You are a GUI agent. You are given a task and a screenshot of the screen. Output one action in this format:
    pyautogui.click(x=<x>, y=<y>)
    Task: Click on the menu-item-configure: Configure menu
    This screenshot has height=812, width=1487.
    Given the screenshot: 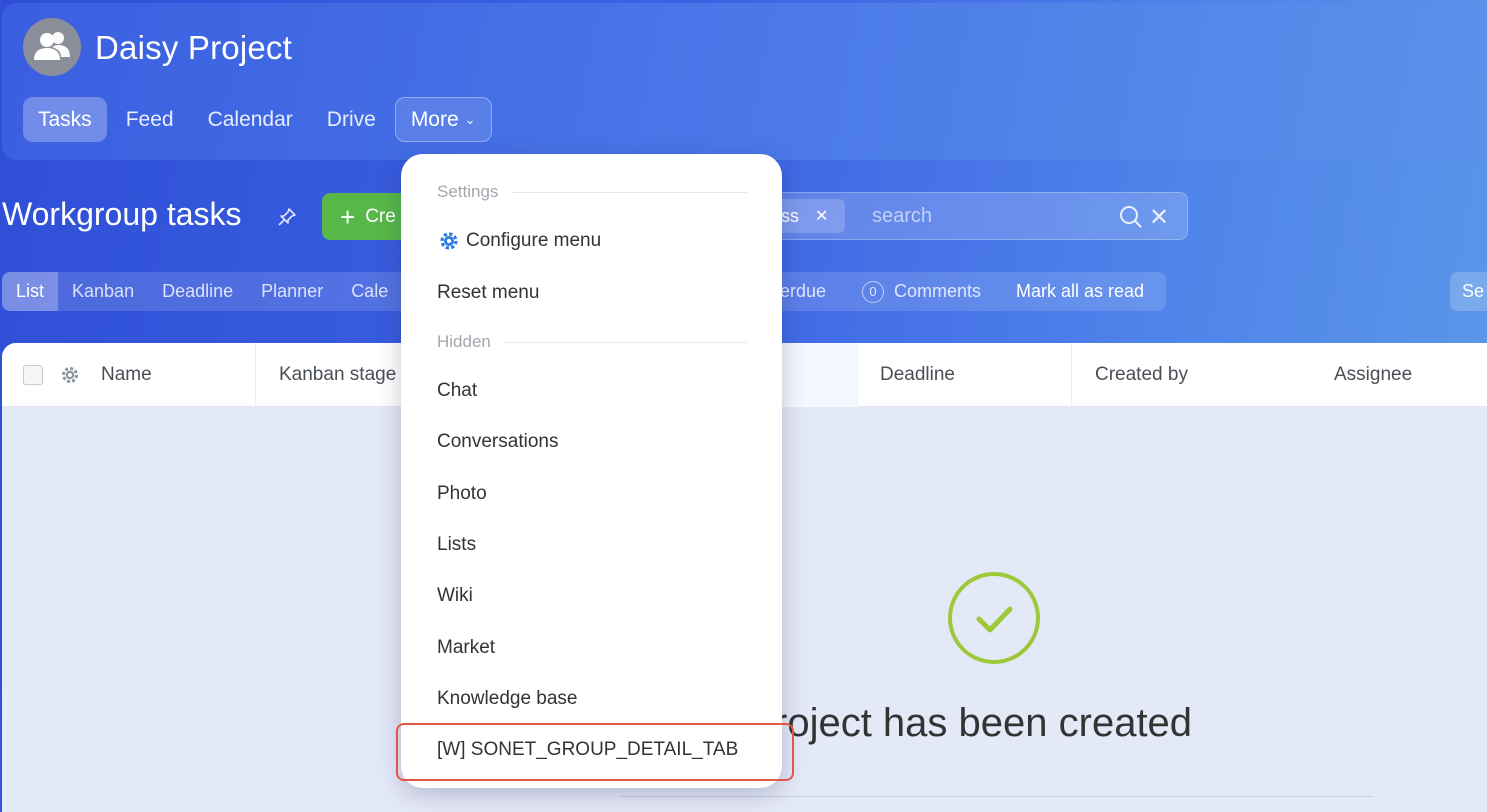 What is the action you would take?
    pyautogui.click(x=520, y=241)
    